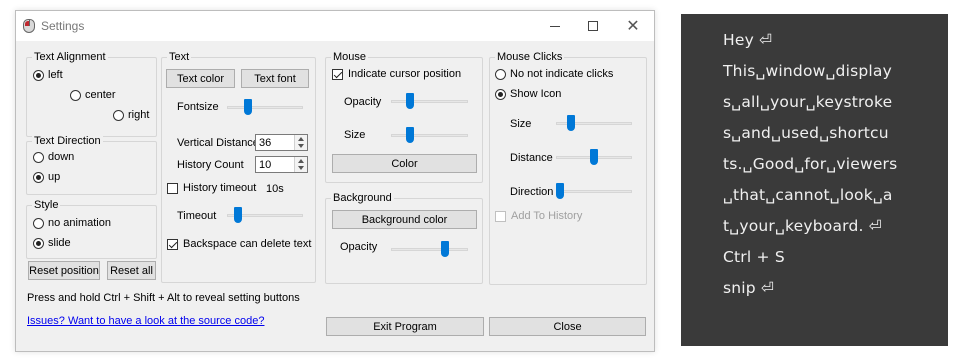  What do you see at coordinates (131, 270) in the screenshot?
I see `reset-all-button: Reset all` at bounding box center [131, 270].